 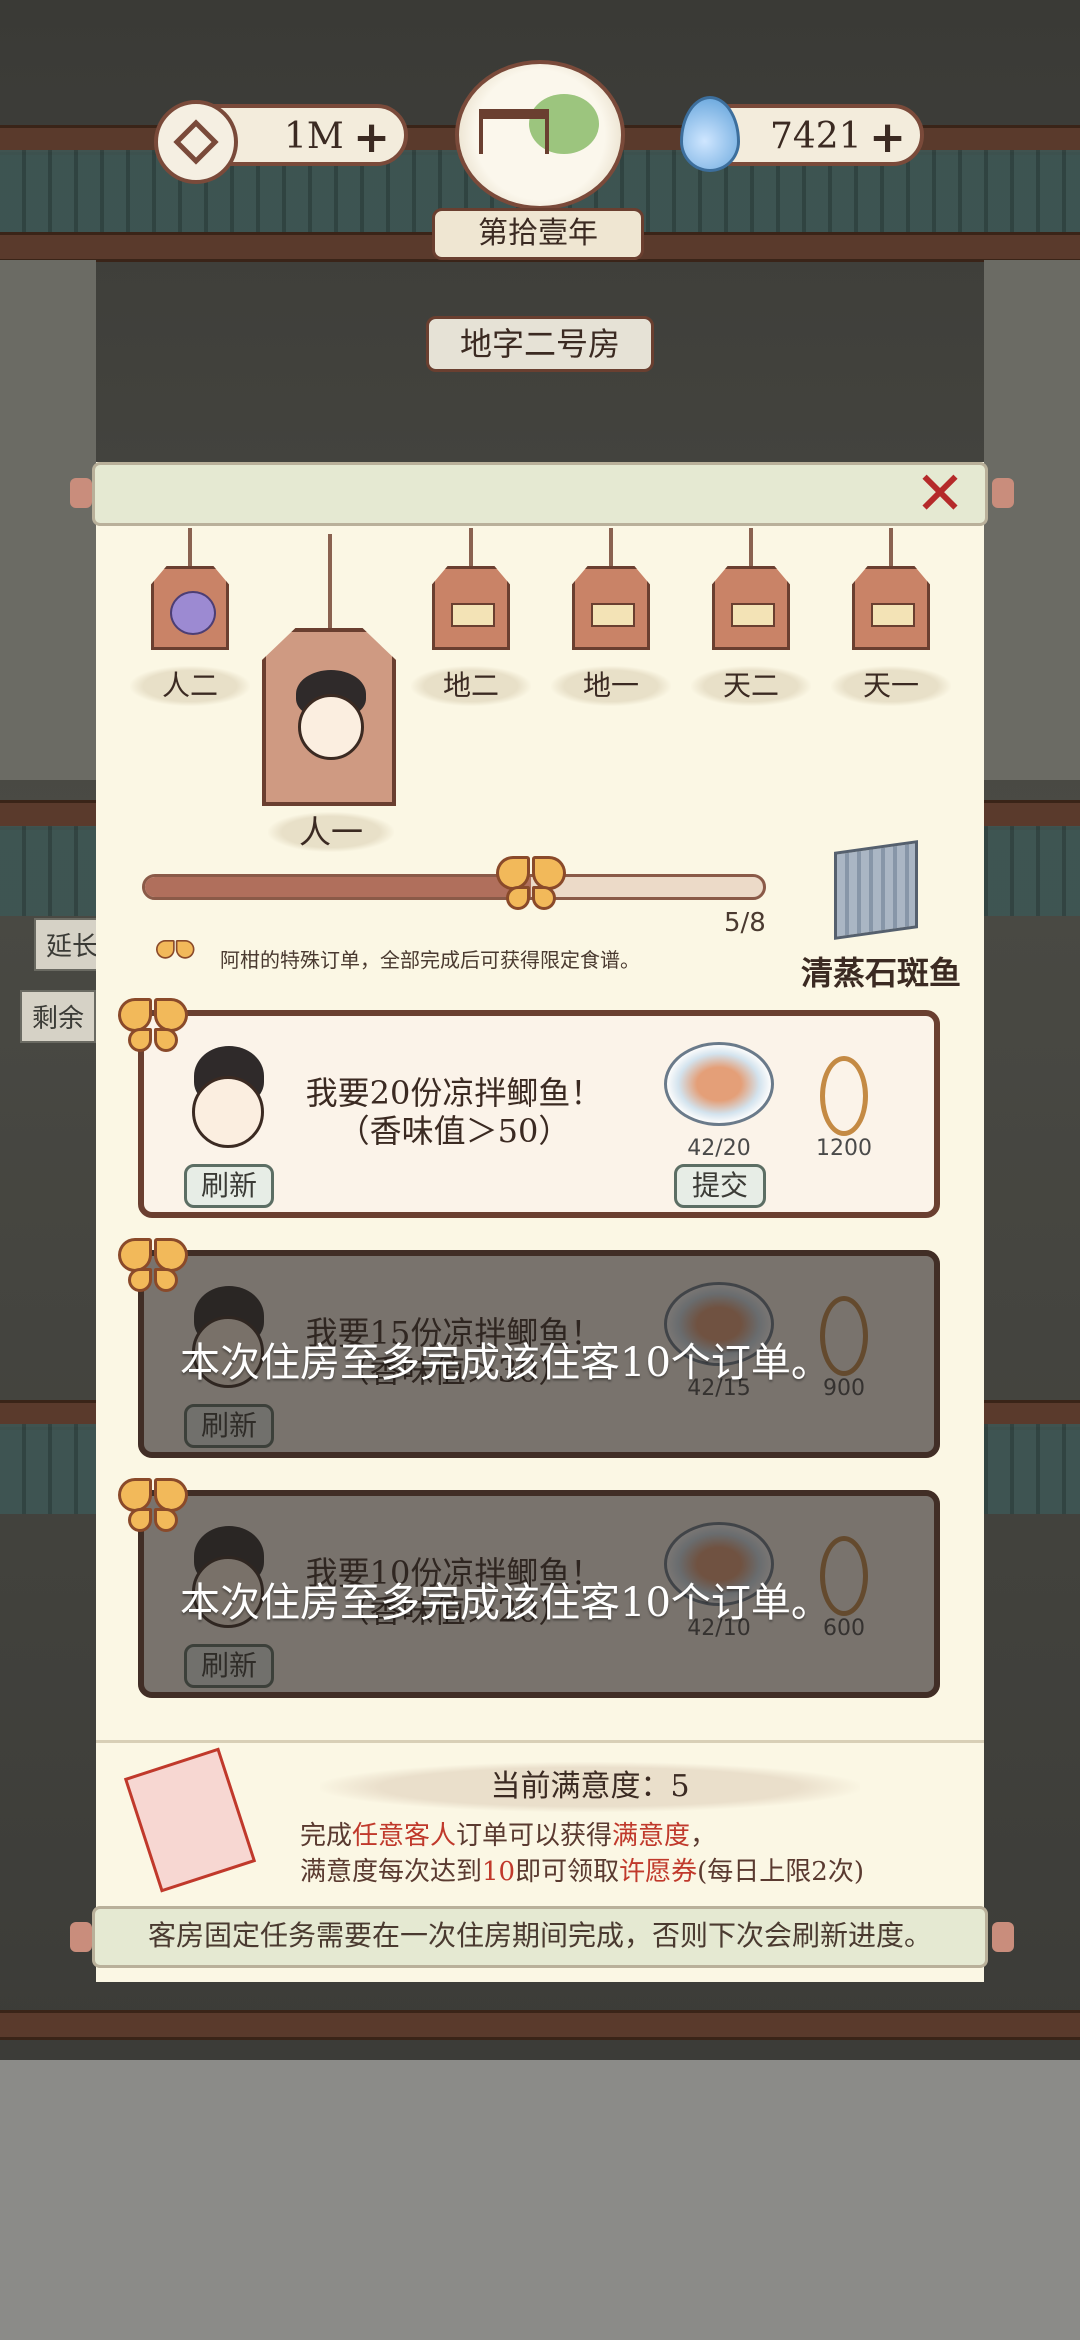 What do you see at coordinates (751, 686) in the screenshot?
I see `tag-label: 天二` at bounding box center [751, 686].